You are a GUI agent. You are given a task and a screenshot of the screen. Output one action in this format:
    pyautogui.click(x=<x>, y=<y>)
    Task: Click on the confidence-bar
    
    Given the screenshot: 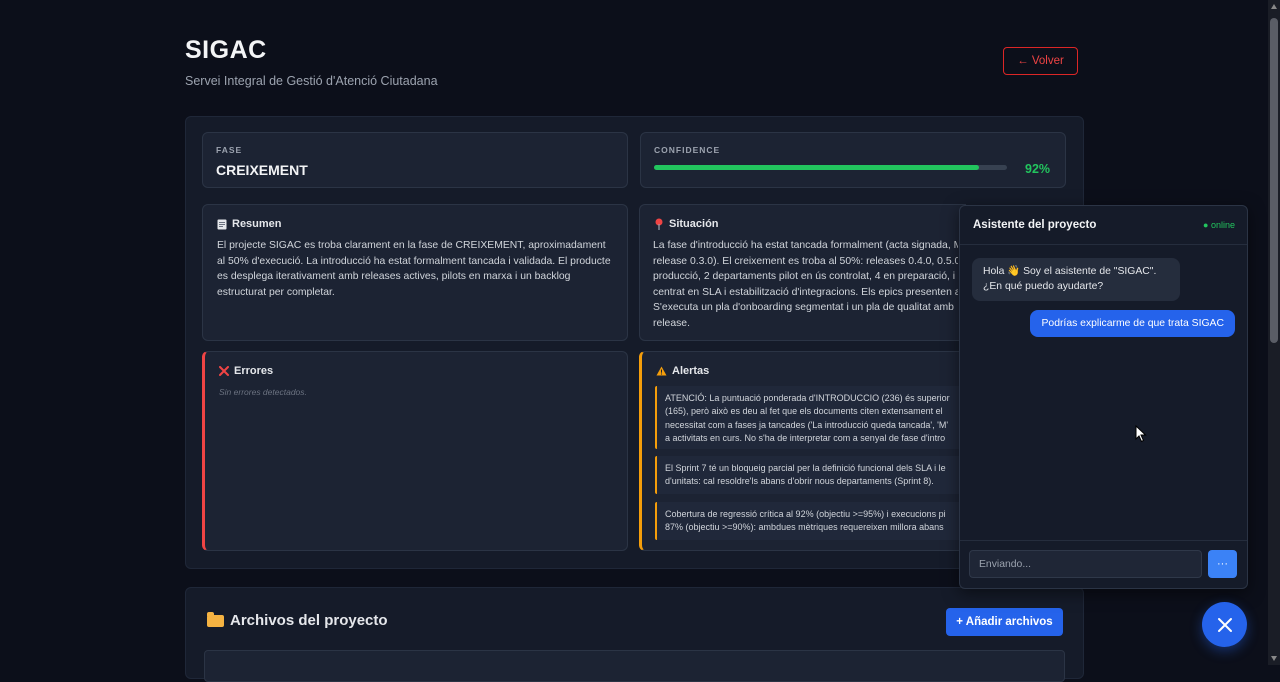 What is the action you would take?
    pyautogui.click(x=830, y=167)
    